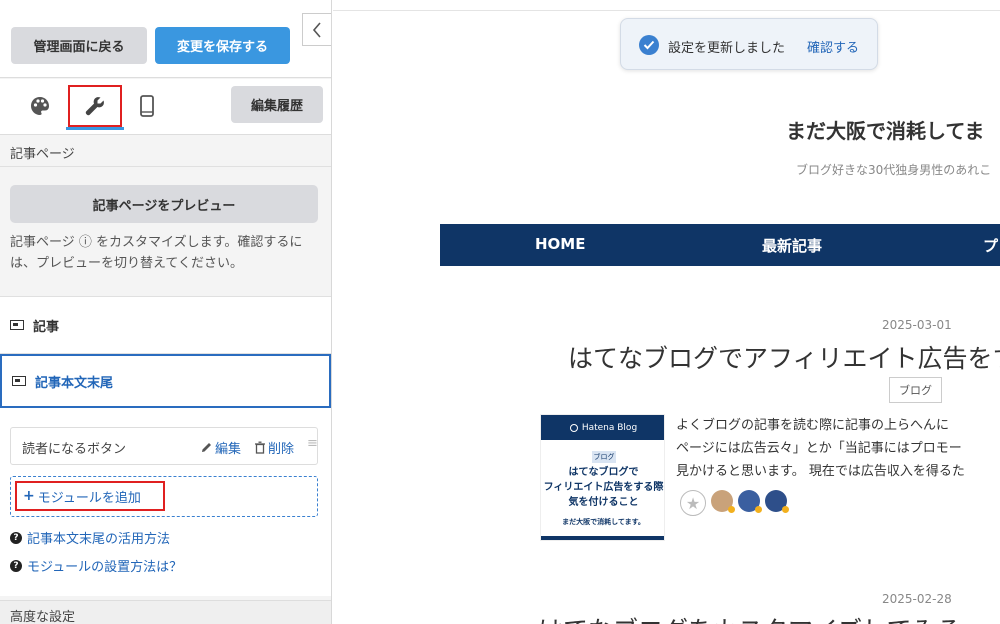 The image size is (1000, 624). What do you see at coordinates (602, 538) in the screenshot?
I see `thumbnail-footer-bar` at bounding box center [602, 538].